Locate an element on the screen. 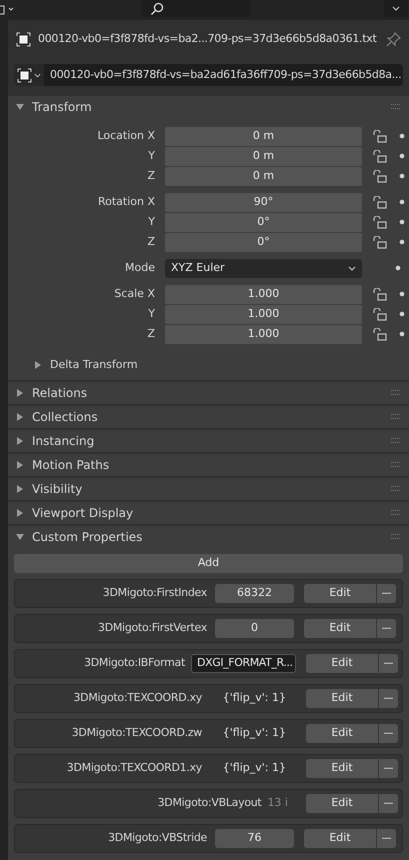  mode-dropdown: XYZ Euler is located at coordinates (263, 268).